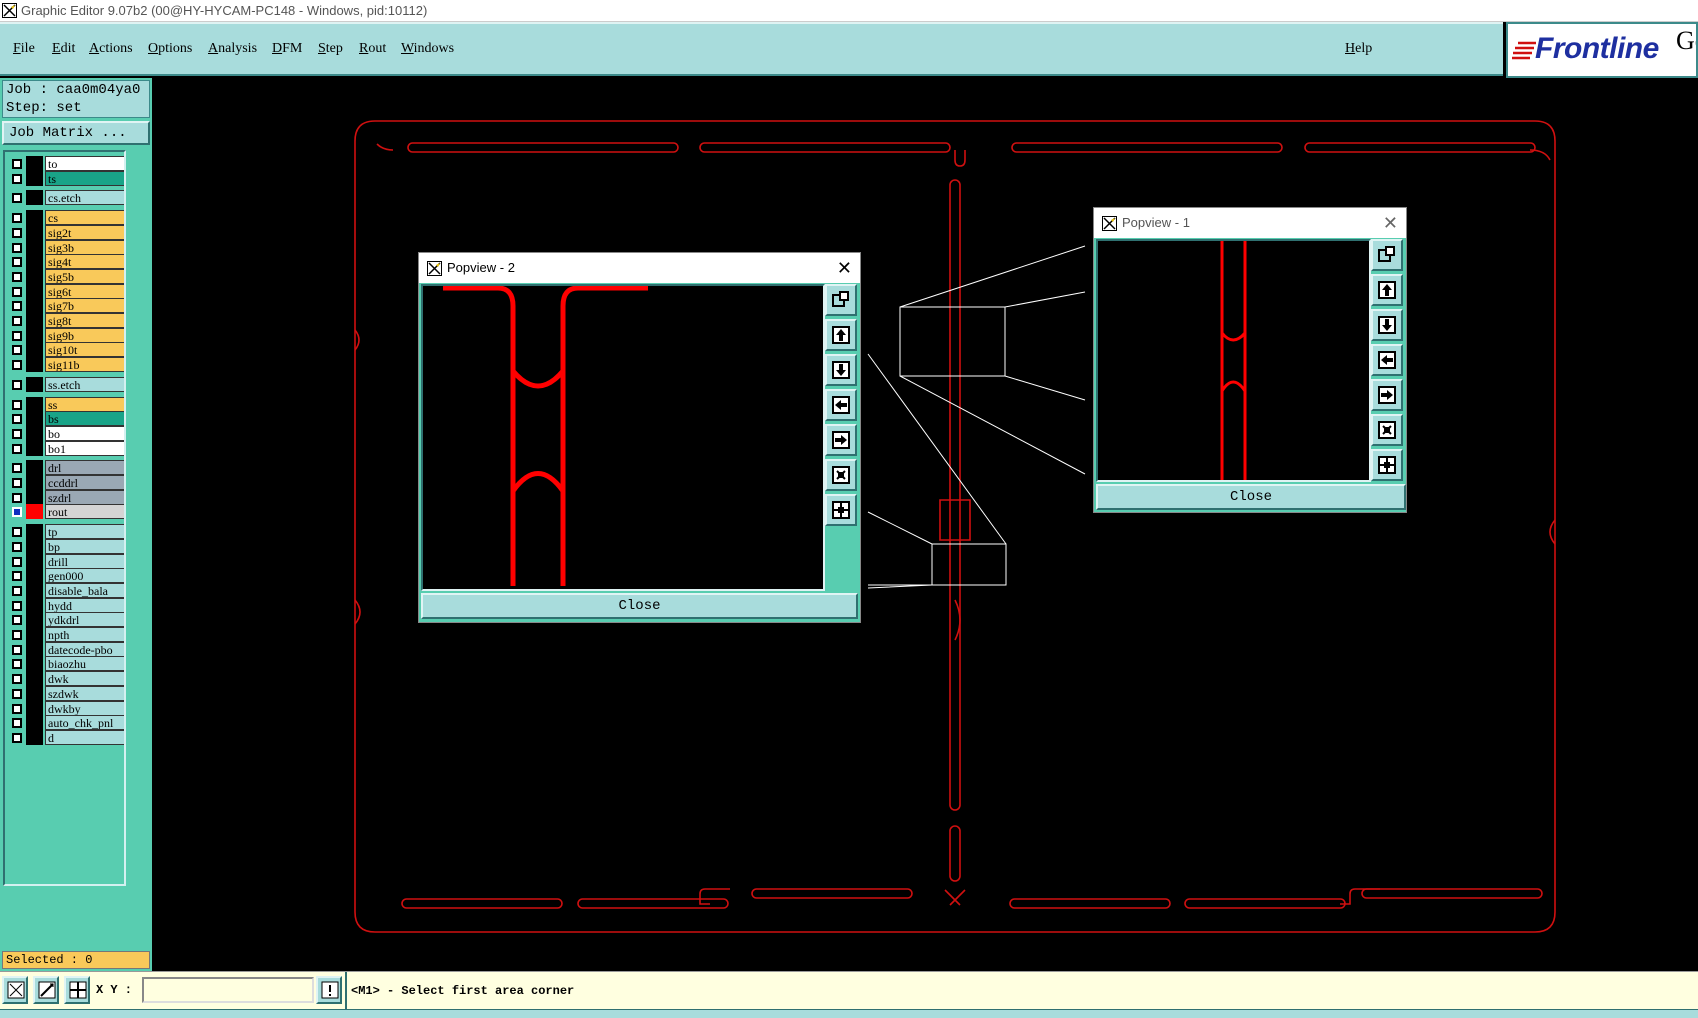  Describe the element at coordinates (84, 433) in the screenshot. I see `layer-name: bo` at that location.